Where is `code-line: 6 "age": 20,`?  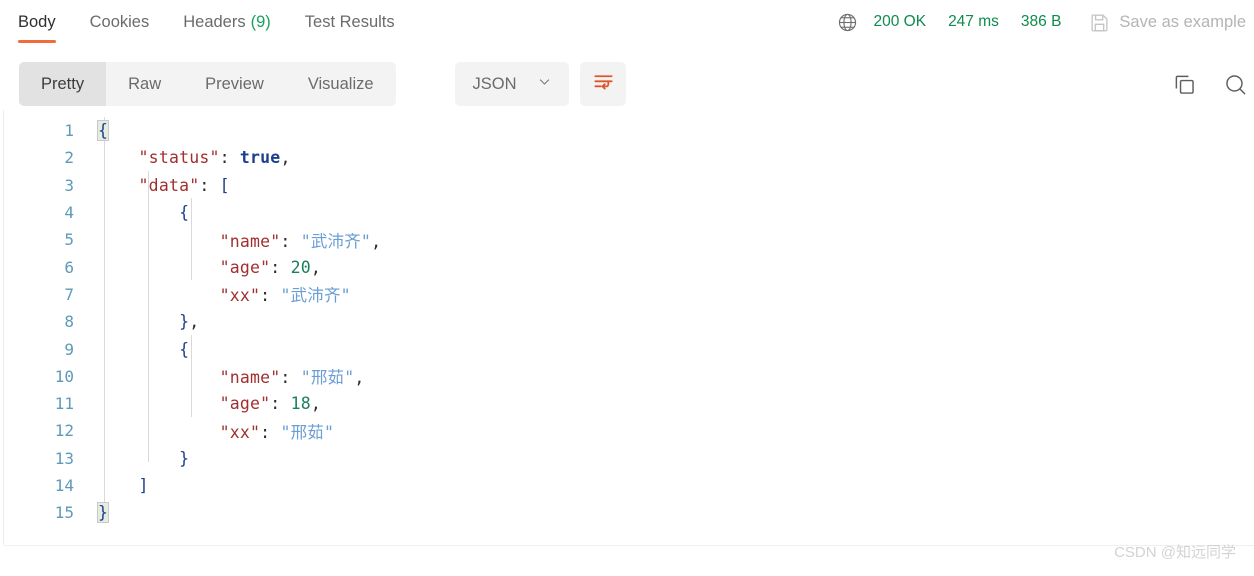
code-line: 6 "age": 20, is located at coordinates (627, 266).